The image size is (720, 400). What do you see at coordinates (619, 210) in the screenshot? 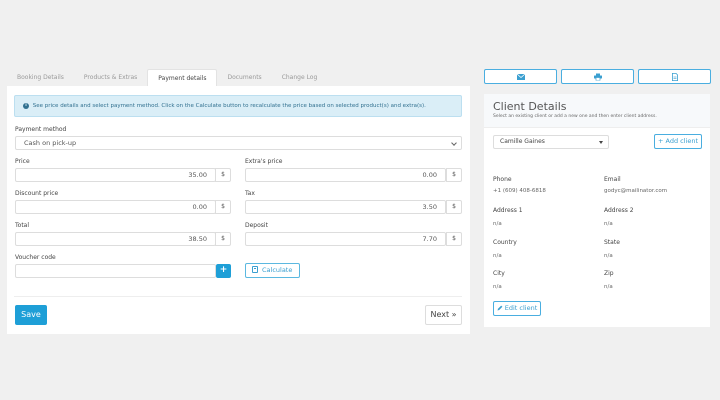
I see `address2-label: Address 2` at bounding box center [619, 210].